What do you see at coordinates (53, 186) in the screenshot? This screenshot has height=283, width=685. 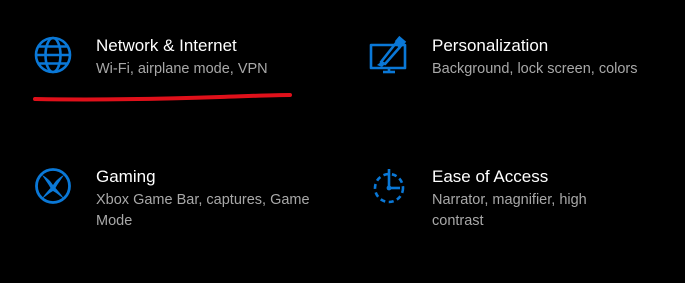 I see `xbox-icon` at bounding box center [53, 186].